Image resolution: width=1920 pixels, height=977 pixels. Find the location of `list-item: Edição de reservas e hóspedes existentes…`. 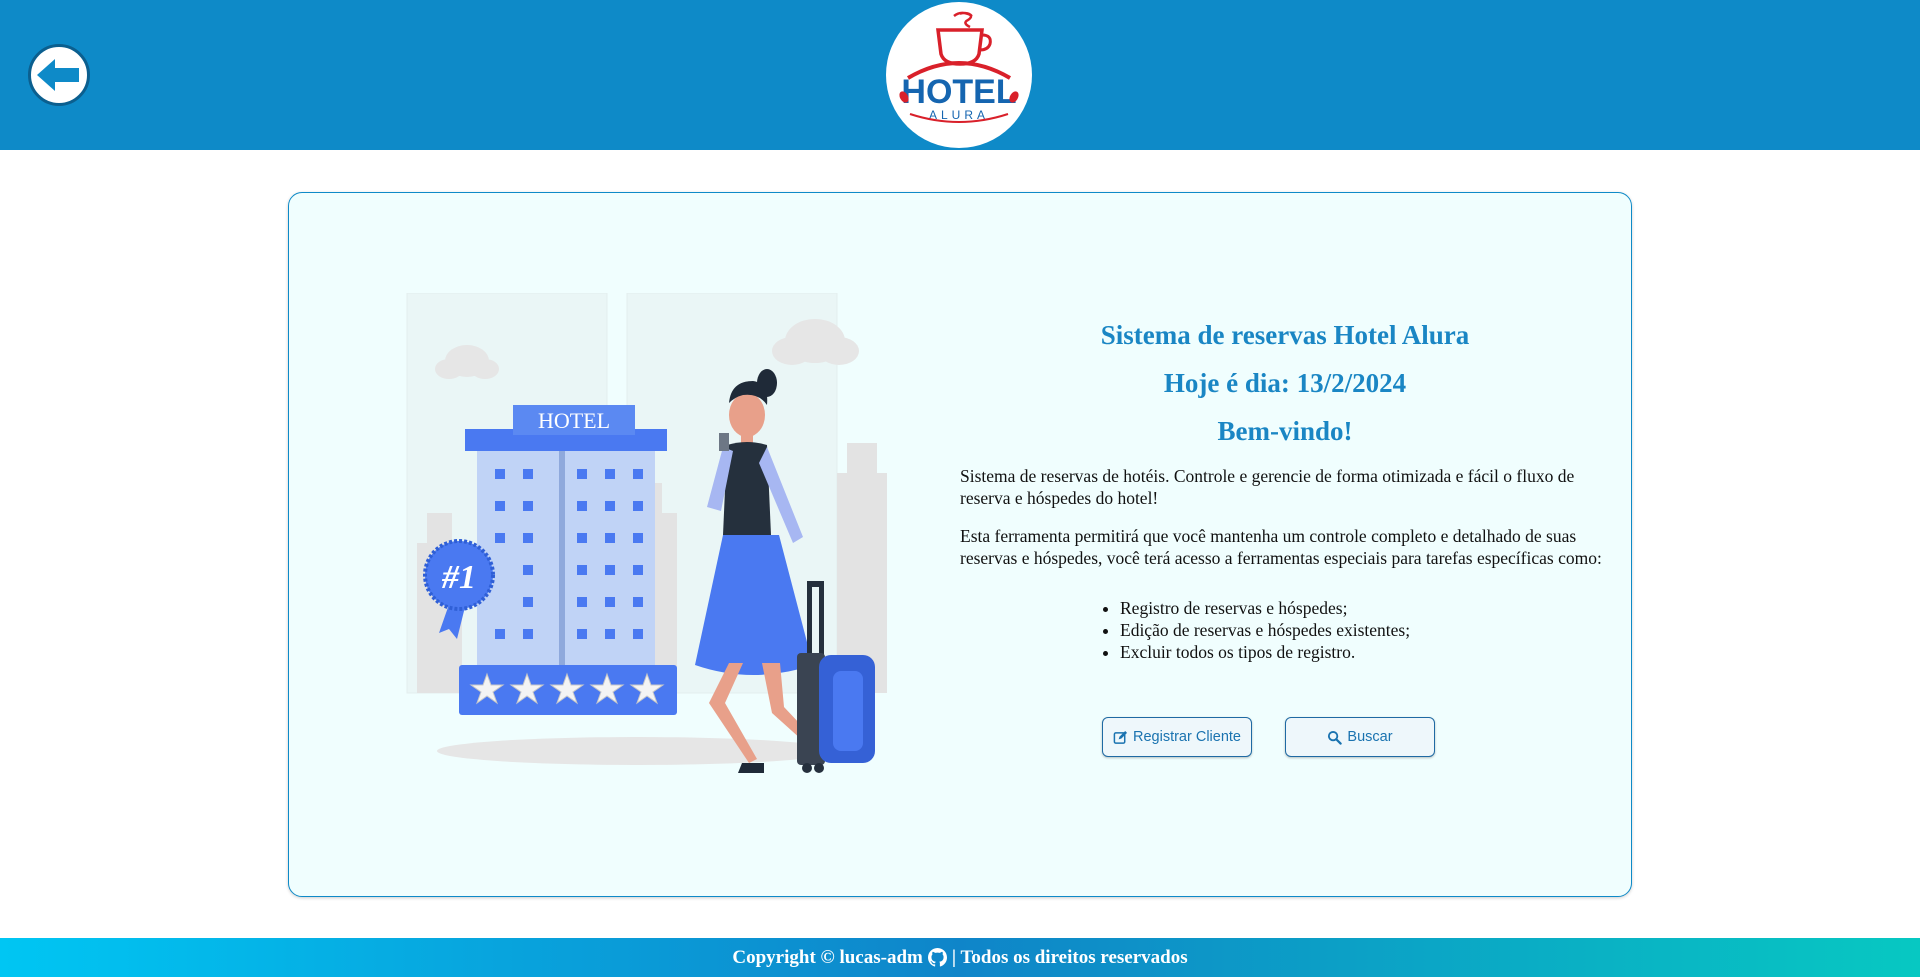

list-item: Edição de reservas e hóspedes existentes… is located at coordinates (1365, 630).